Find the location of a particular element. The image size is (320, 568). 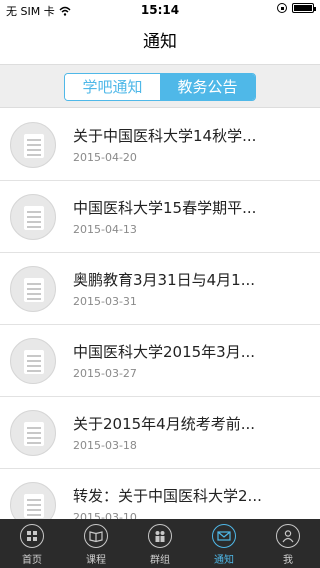

segment-area: 学吧通知 教务公告 is located at coordinates (160, 86).